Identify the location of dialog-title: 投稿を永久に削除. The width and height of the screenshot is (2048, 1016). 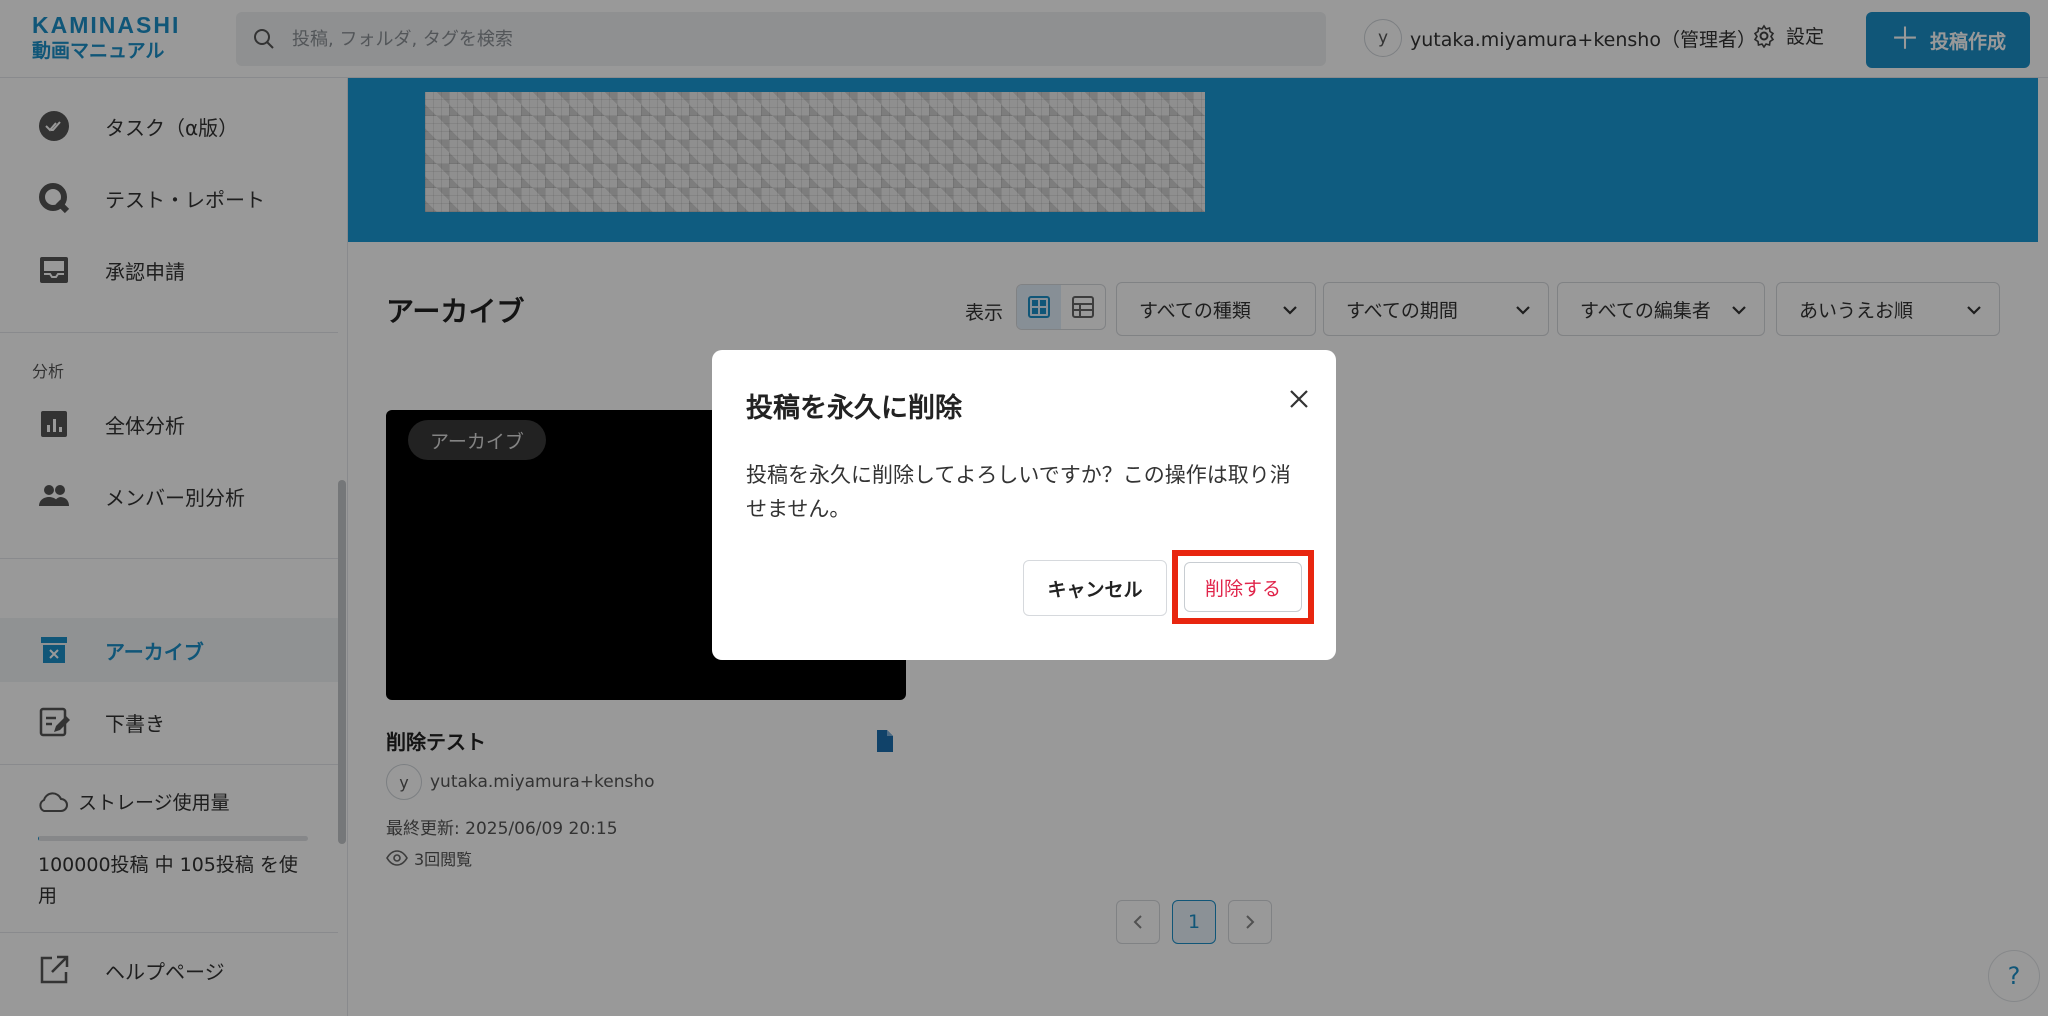
(854, 408).